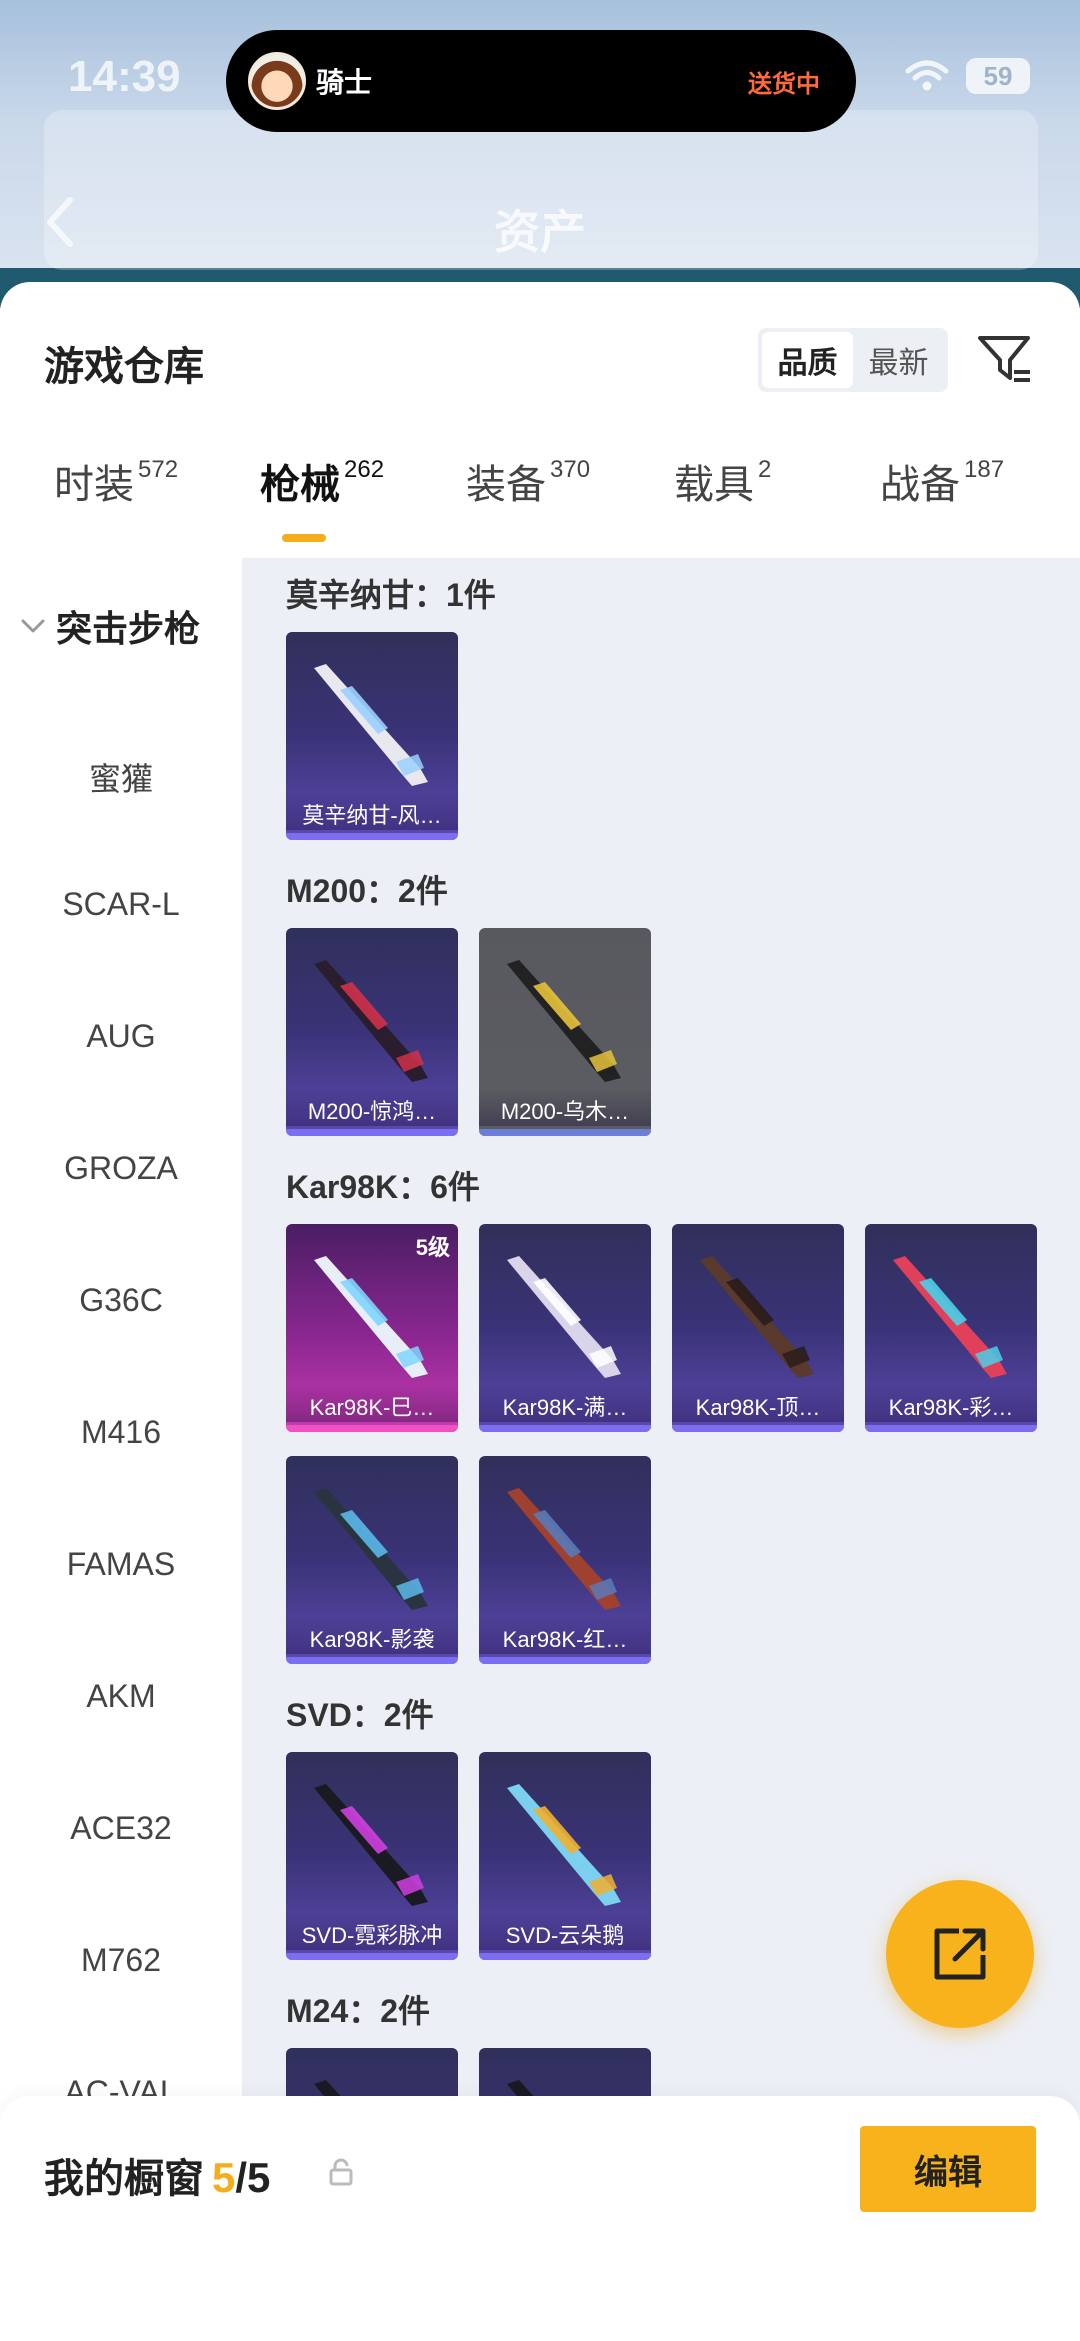 The image size is (1080, 2341). What do you see at coordinates (121, 1432) in the screenshot?
I see `sidebar-item: M416` at bounding box center [121, 1432].